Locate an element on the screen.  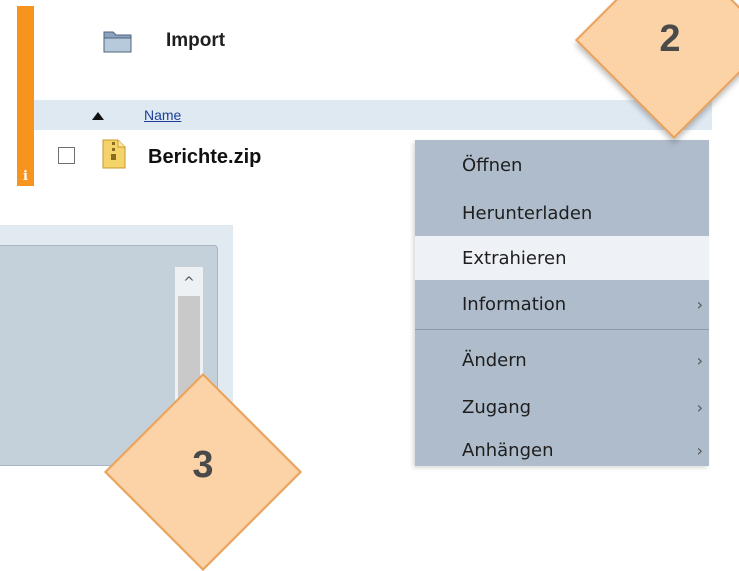
folder-icon is located at coordinates (118, 41).